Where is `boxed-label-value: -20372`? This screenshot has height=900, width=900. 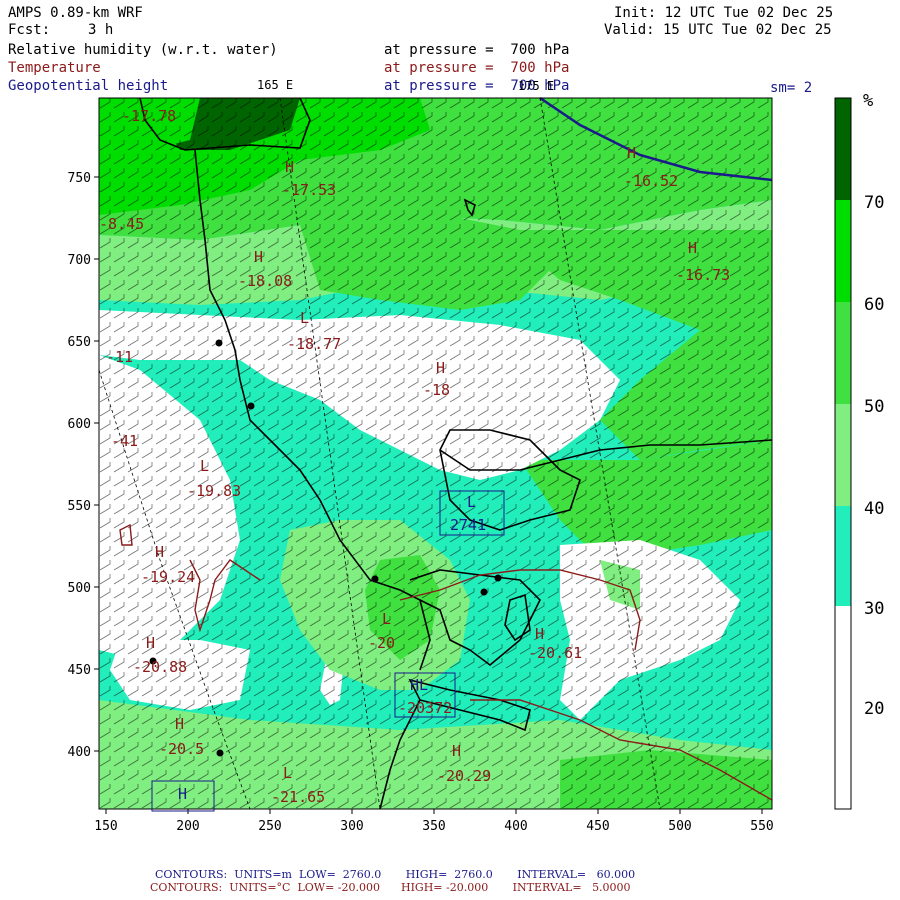
boxed-label-value: -20372 is located at coordinates (425, 708).